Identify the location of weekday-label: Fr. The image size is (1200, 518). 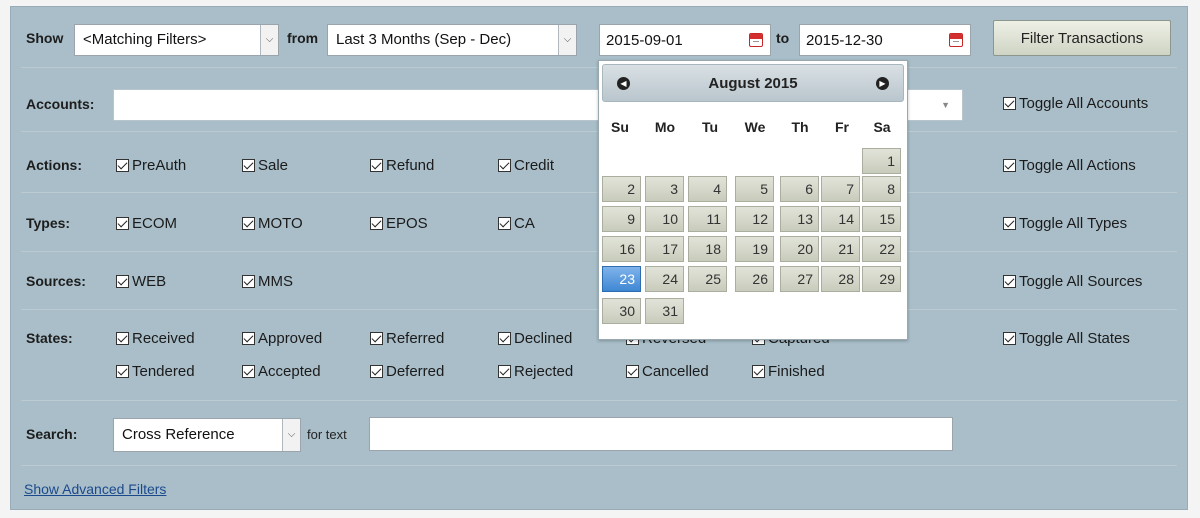
(842, 127).